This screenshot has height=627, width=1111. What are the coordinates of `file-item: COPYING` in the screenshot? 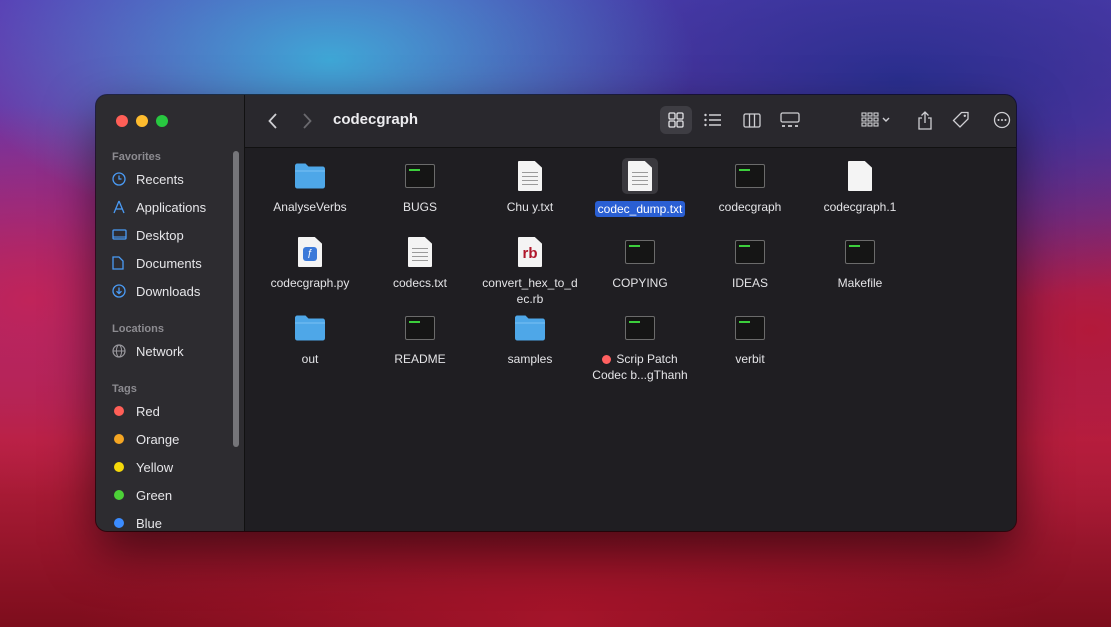 It's located at (640, 261).